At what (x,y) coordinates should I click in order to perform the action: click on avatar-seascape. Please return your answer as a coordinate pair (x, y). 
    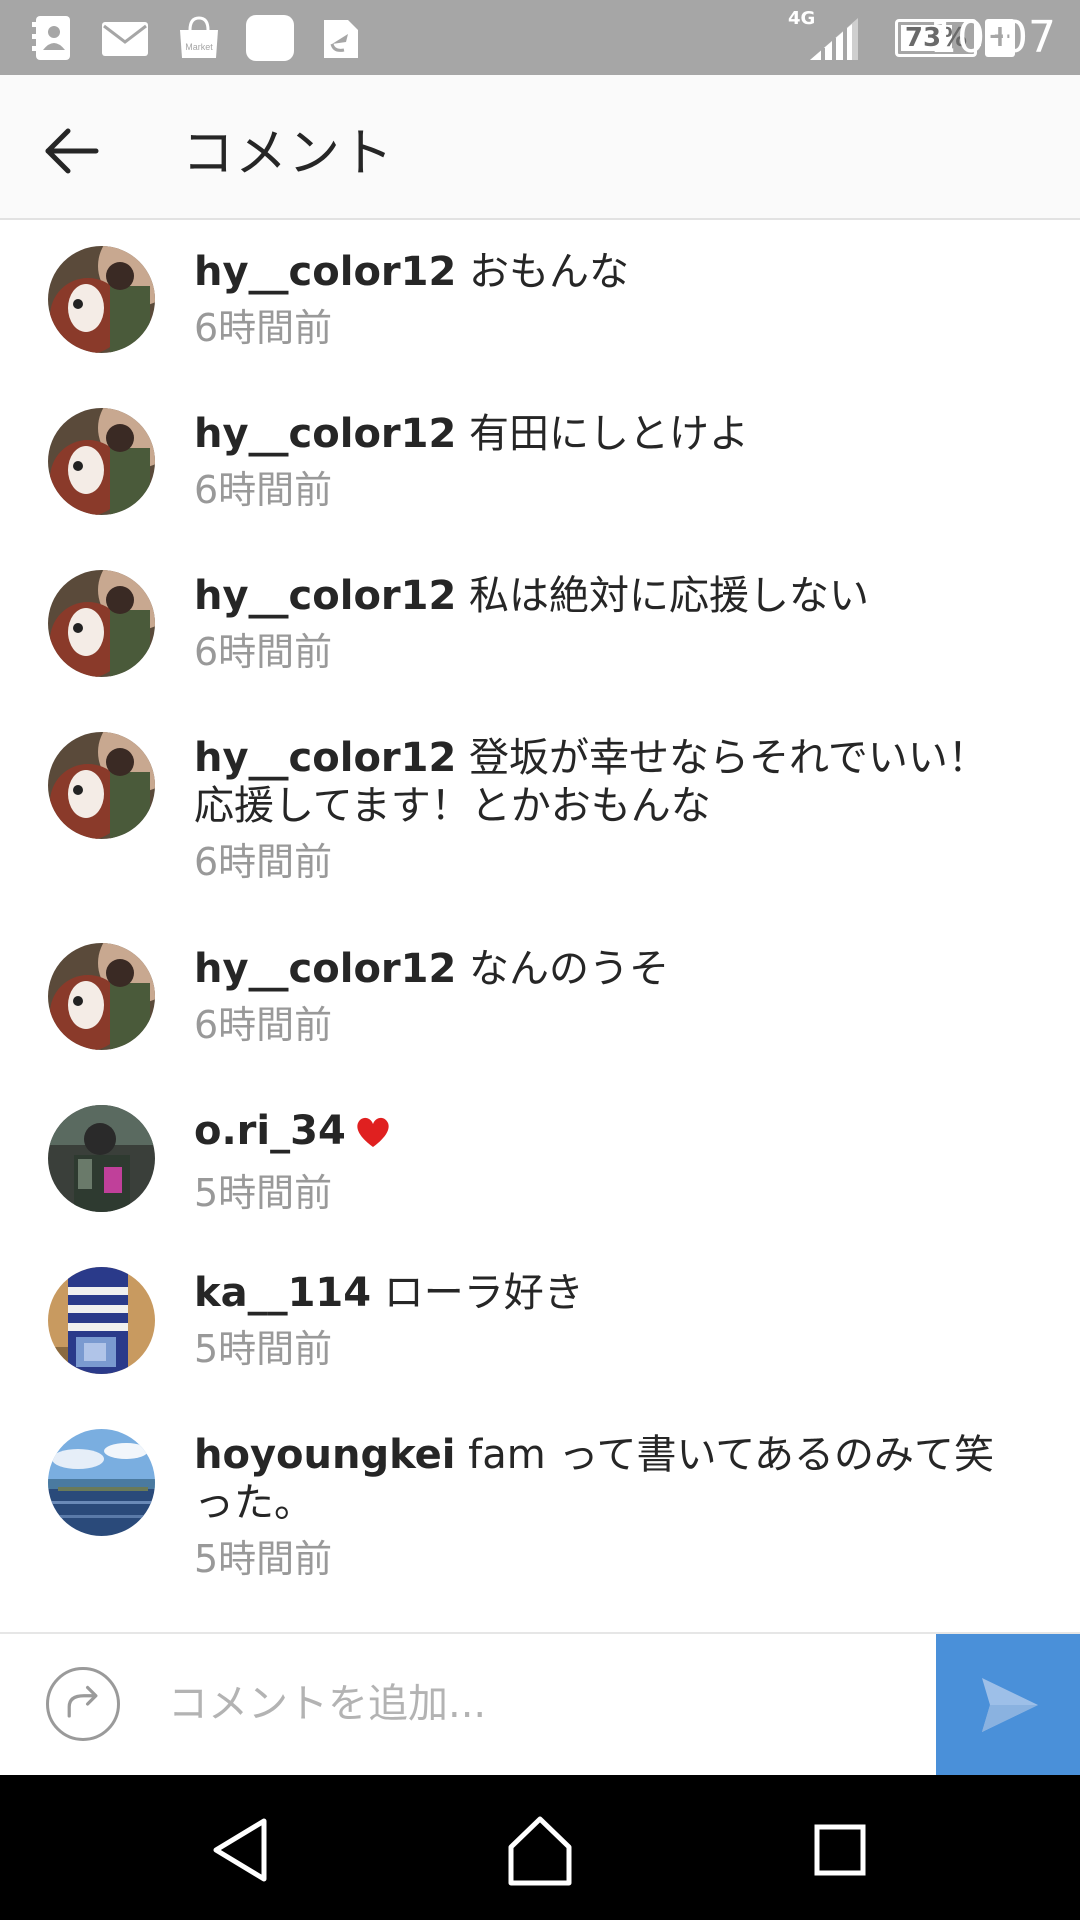
    Looking at the image, I should click on (101, 1482).